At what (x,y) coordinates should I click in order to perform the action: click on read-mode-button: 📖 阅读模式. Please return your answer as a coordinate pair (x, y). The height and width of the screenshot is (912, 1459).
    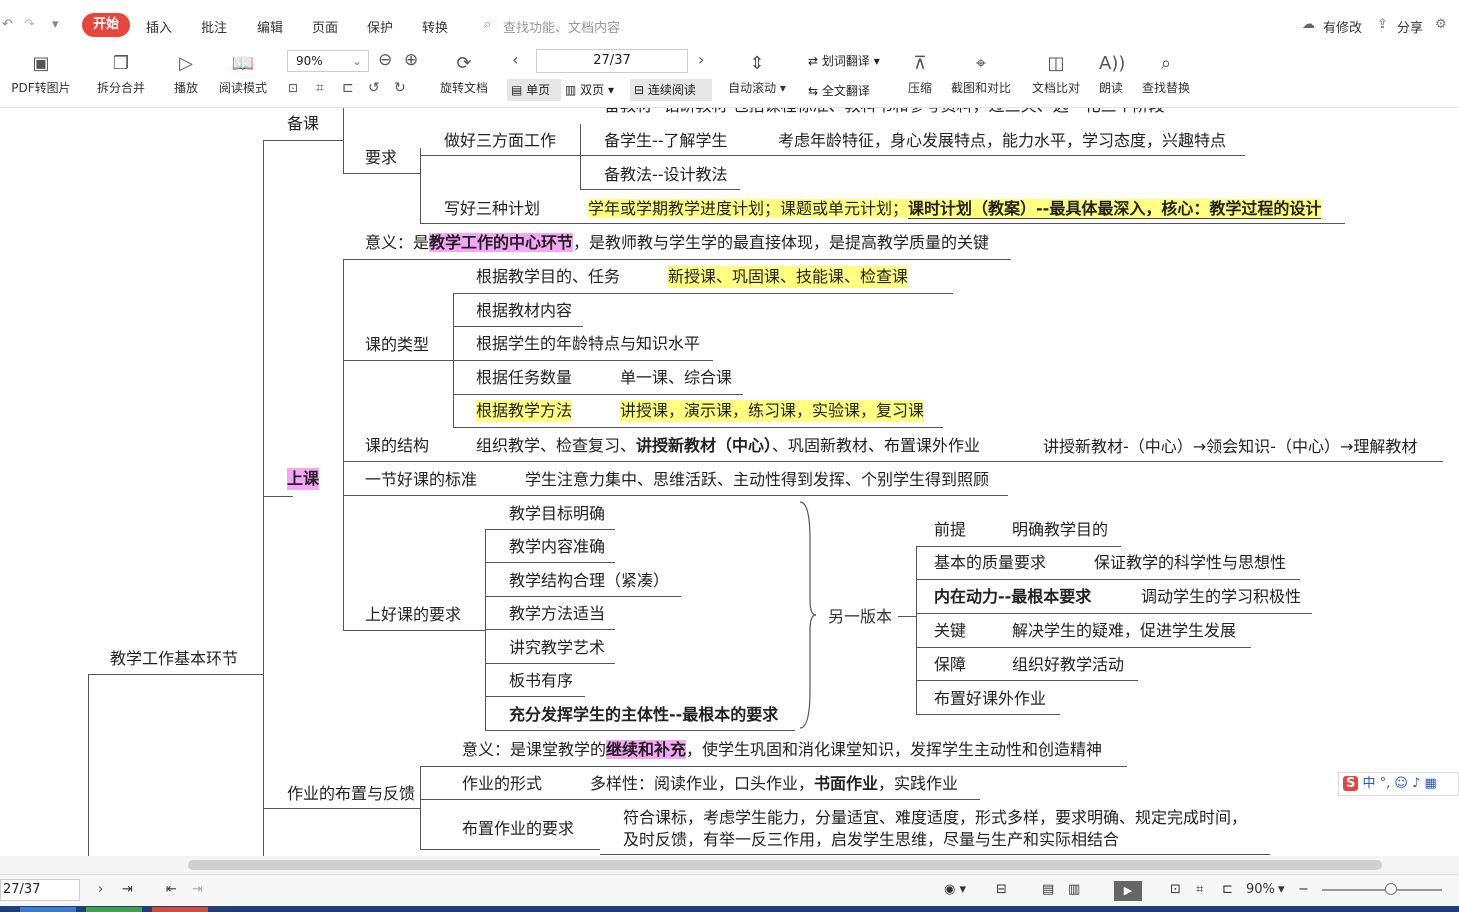
    Looking at the image, I should click on (243, 74).